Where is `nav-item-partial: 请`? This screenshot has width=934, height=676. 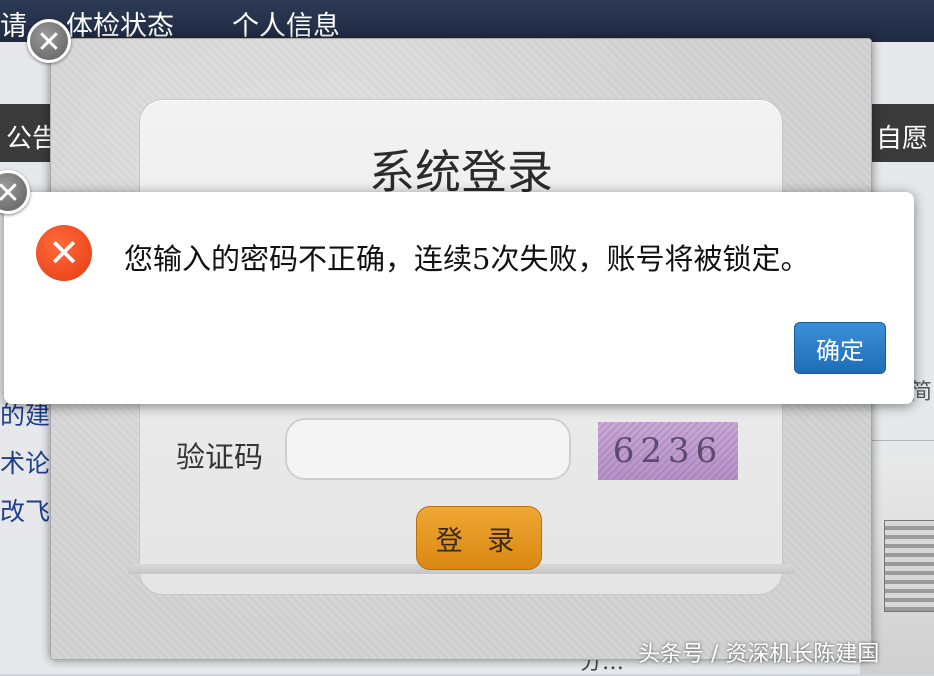
nav-item-partial: 请 is located at coordinates (13, 23).